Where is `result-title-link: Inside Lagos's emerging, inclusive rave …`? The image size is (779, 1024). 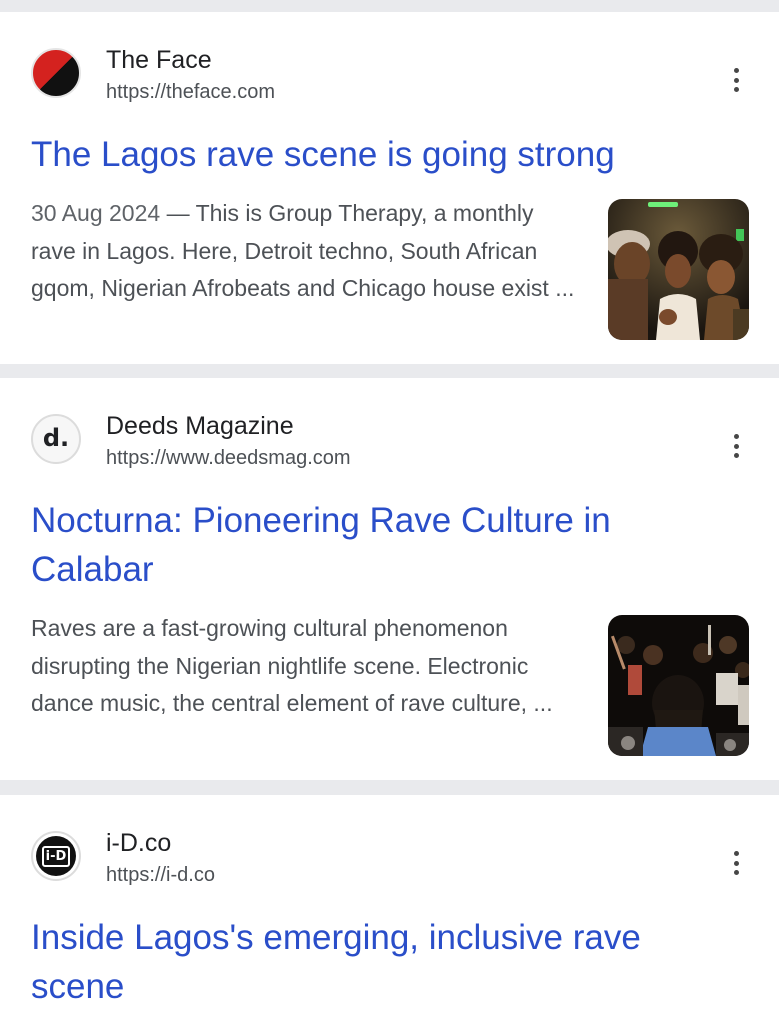 result-title-link: Inside Lagos's emerging, inclusive rave … is located at coordinates (381, 962).